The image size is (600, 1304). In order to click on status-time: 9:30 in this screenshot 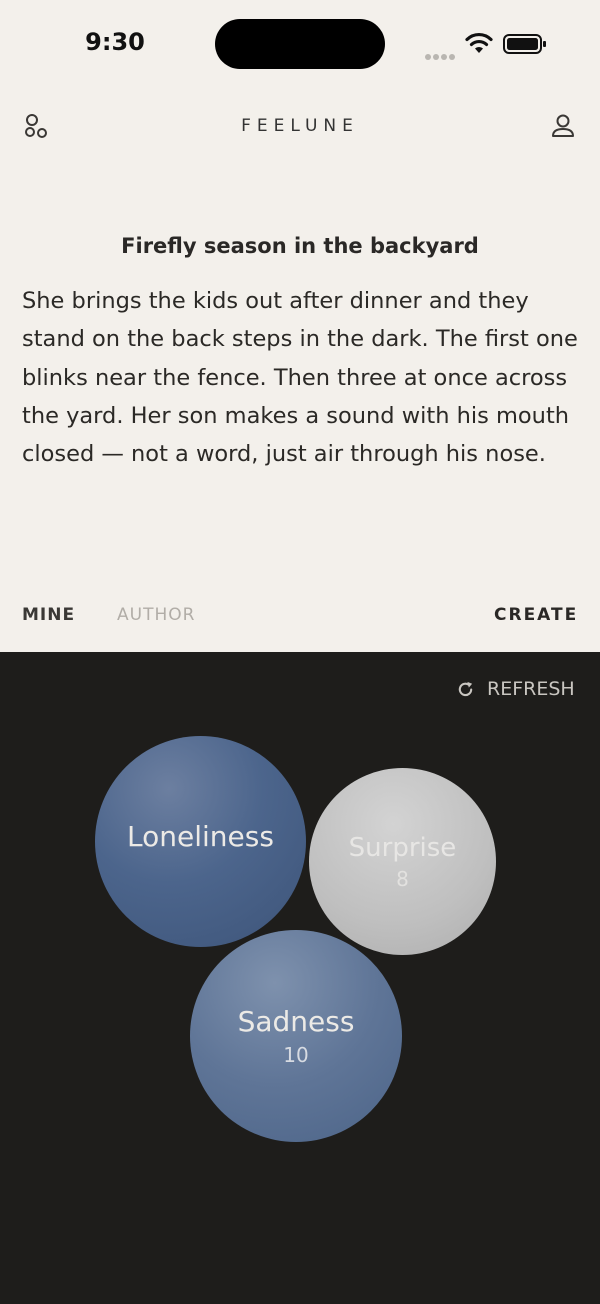, I will do `click(115, 42)`.